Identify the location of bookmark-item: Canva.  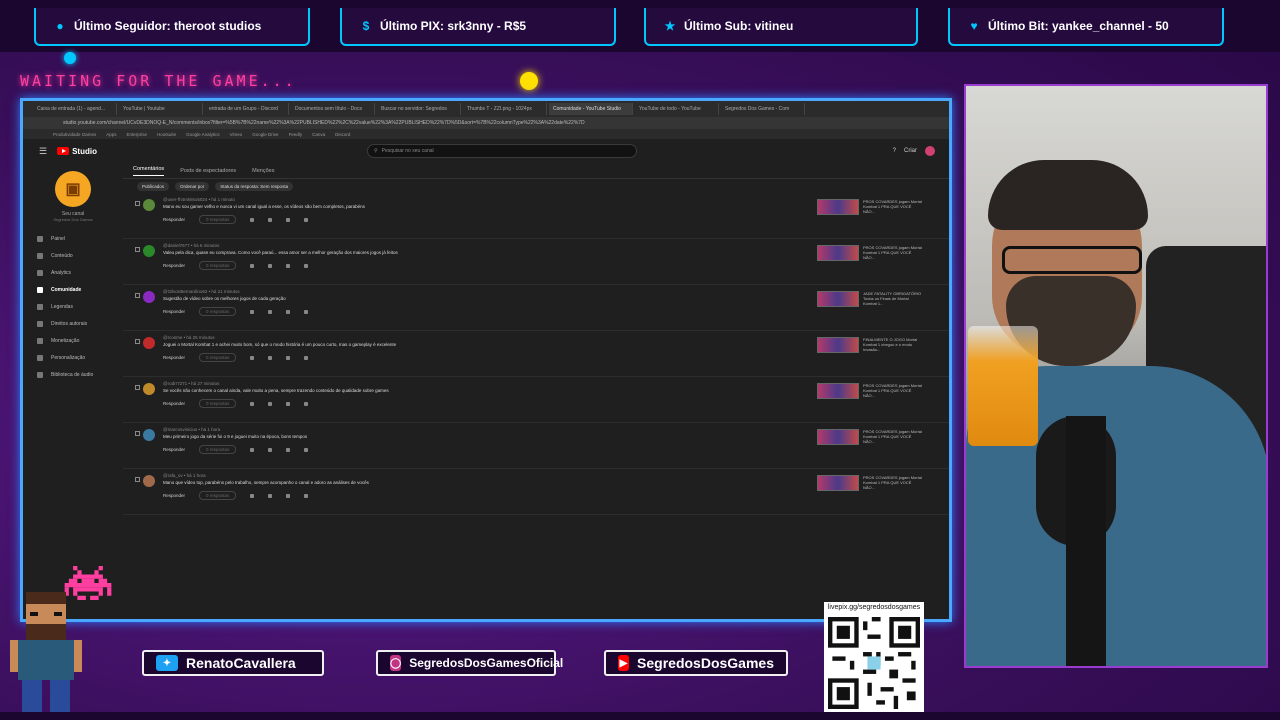
(318, 134).